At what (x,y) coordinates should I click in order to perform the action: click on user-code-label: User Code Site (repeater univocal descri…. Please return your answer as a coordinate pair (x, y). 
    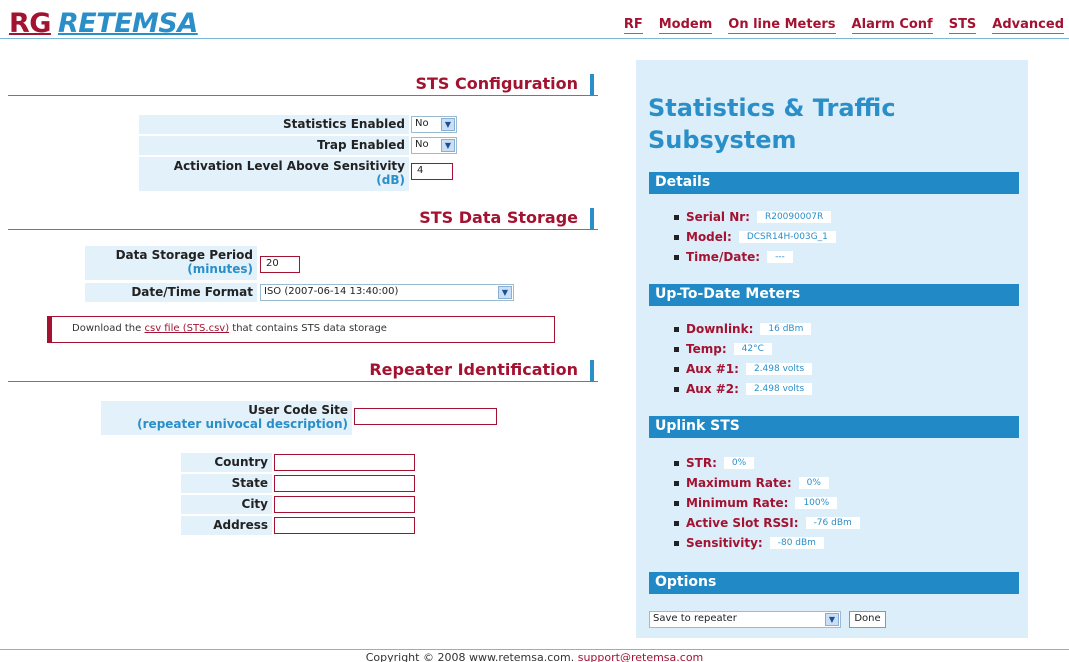
    Looking at the image, I should click on (226, 418).